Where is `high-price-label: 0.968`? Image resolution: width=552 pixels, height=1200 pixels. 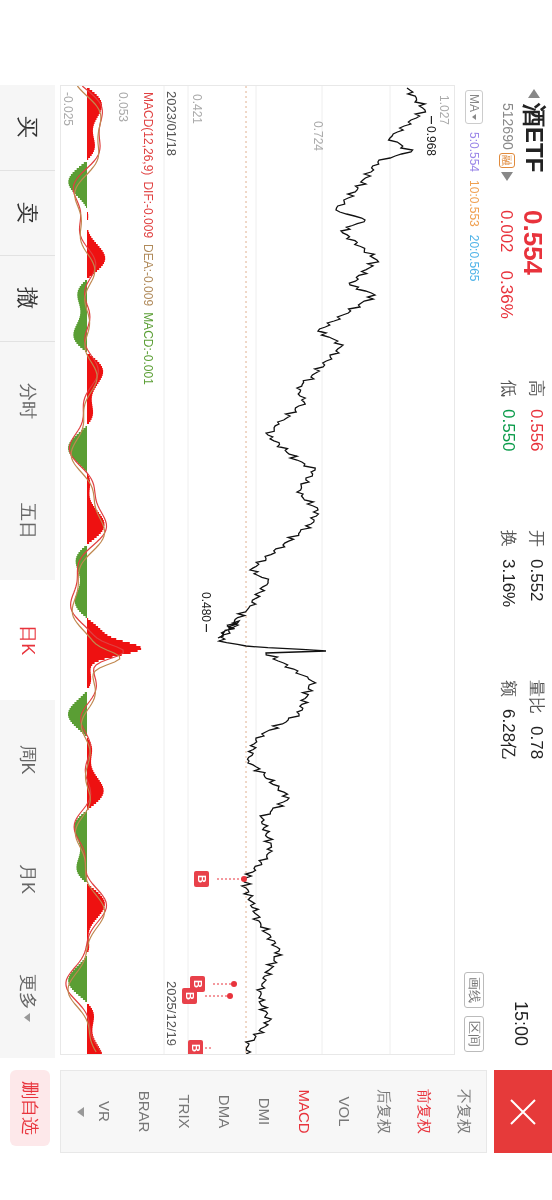
high-price-label: 0.968 is located at coordinates (431, 141).